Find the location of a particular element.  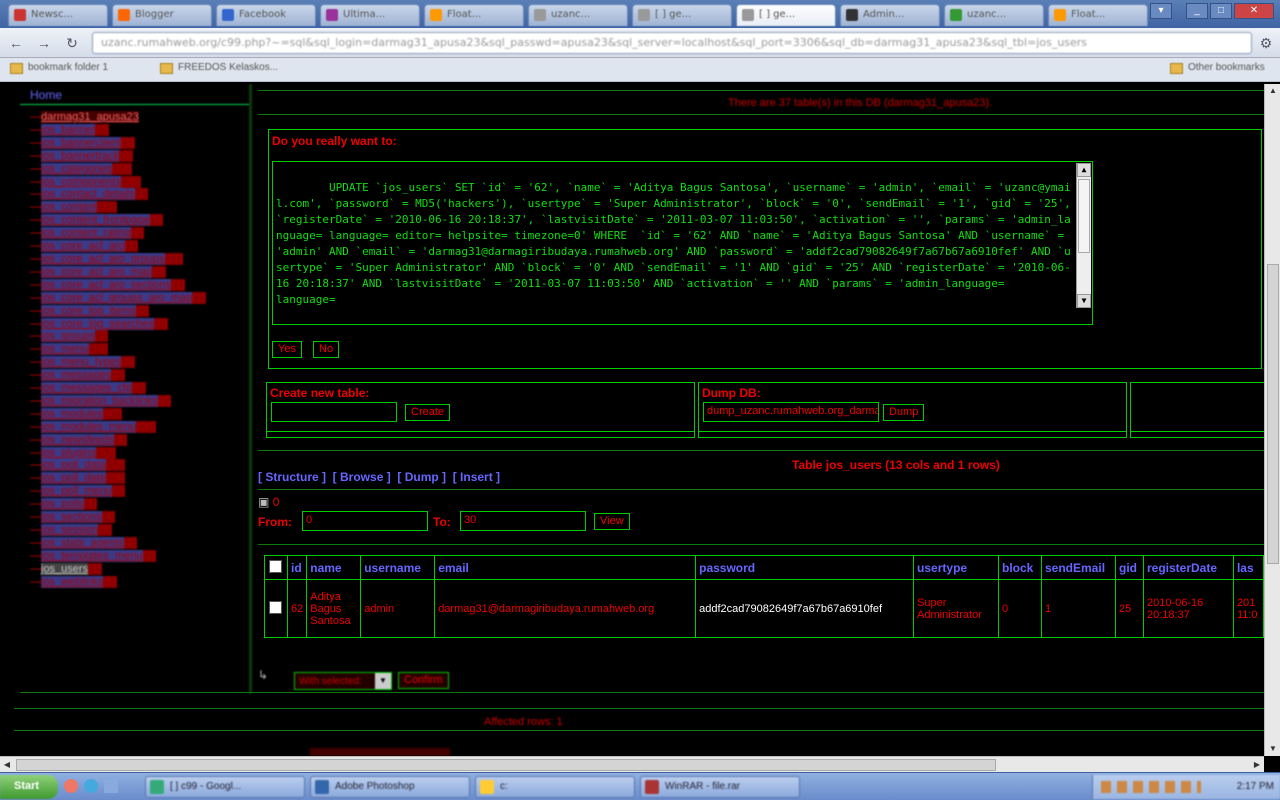

yes-button: Yes is located at coordinates (287, 349).